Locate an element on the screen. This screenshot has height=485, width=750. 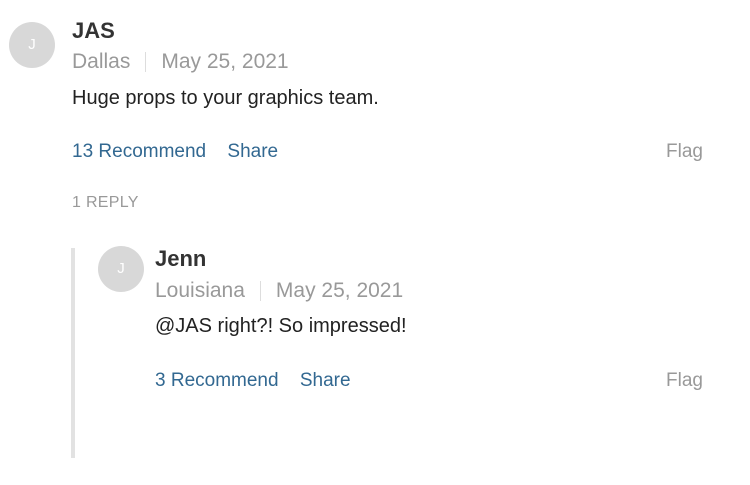
reply-text: @JAS right?! So impressed! is located at coordinates (281, 326).